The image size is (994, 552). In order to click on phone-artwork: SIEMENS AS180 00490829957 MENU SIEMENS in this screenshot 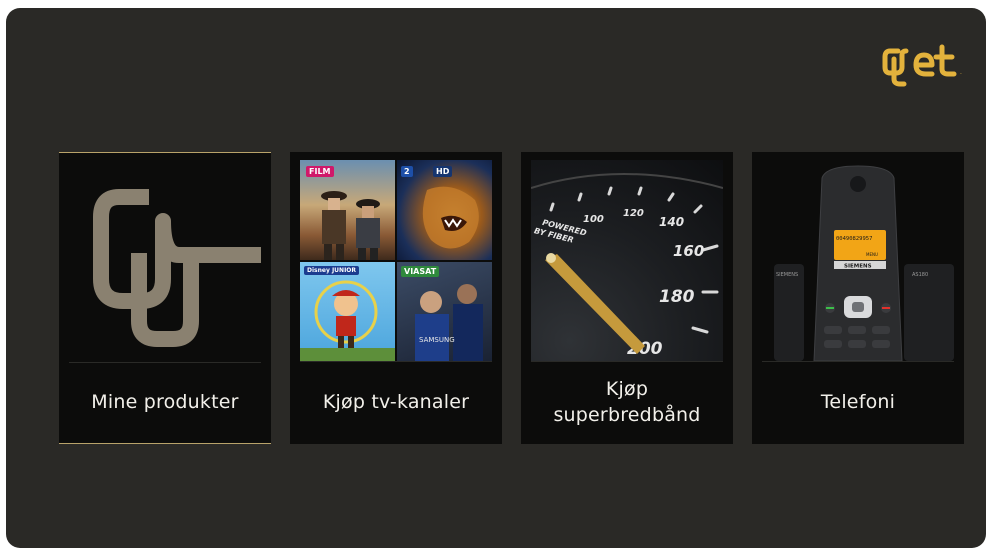, I will do `click(858, 260)`.